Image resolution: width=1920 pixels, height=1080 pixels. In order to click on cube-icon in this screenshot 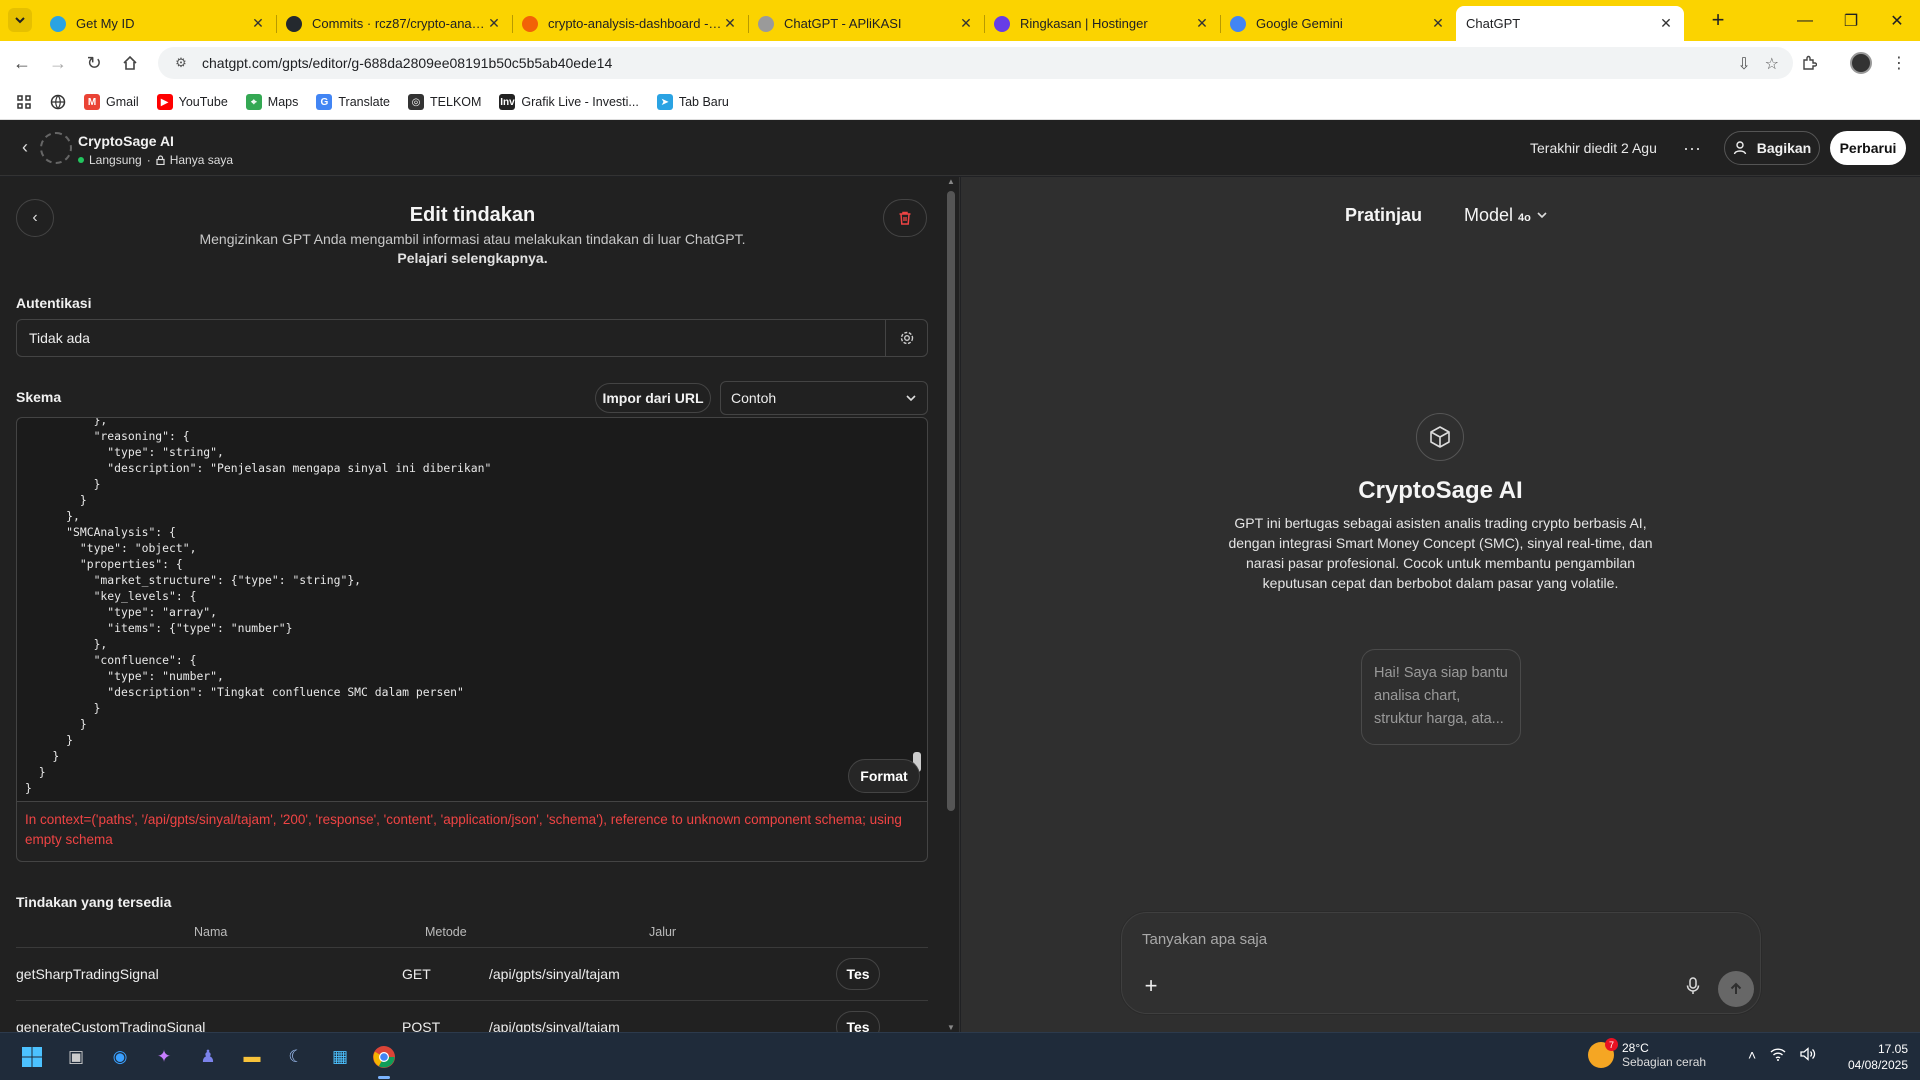, I will do `click(1440, 437)`.